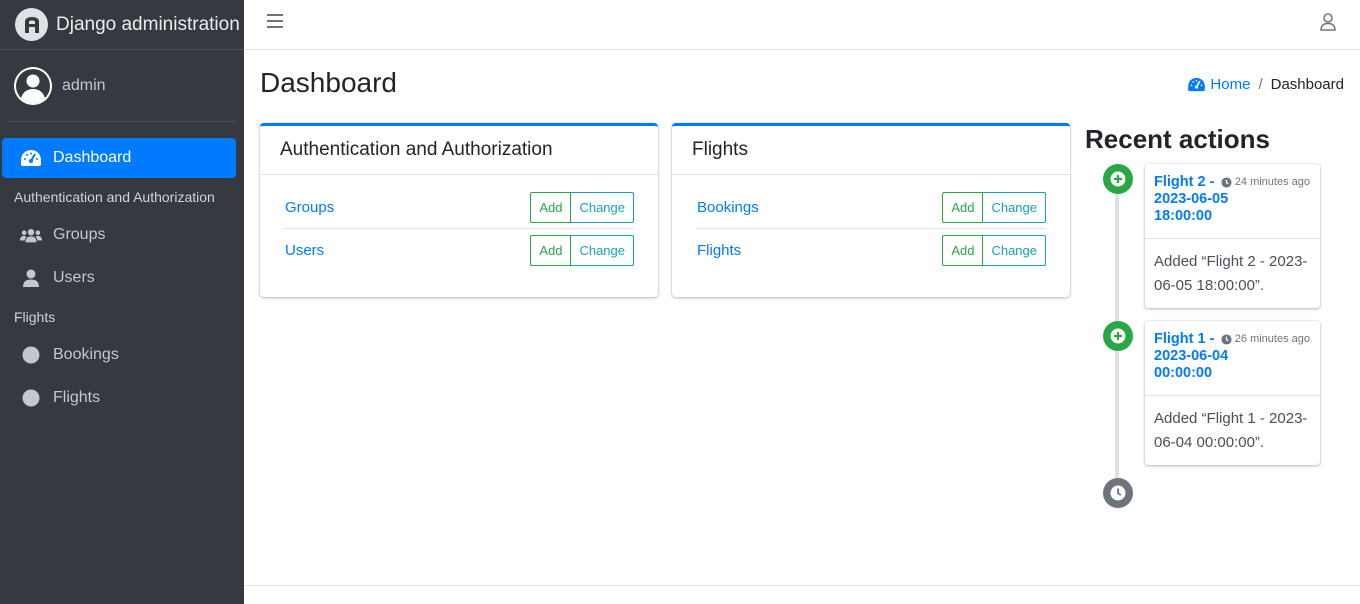 This screenshot has height=604, width=1360. What do you see at coordinates (1265, 84) in the screenshot?
I see `breadcrumb: Home / Dashboard` at bounding box center [1265, 84].